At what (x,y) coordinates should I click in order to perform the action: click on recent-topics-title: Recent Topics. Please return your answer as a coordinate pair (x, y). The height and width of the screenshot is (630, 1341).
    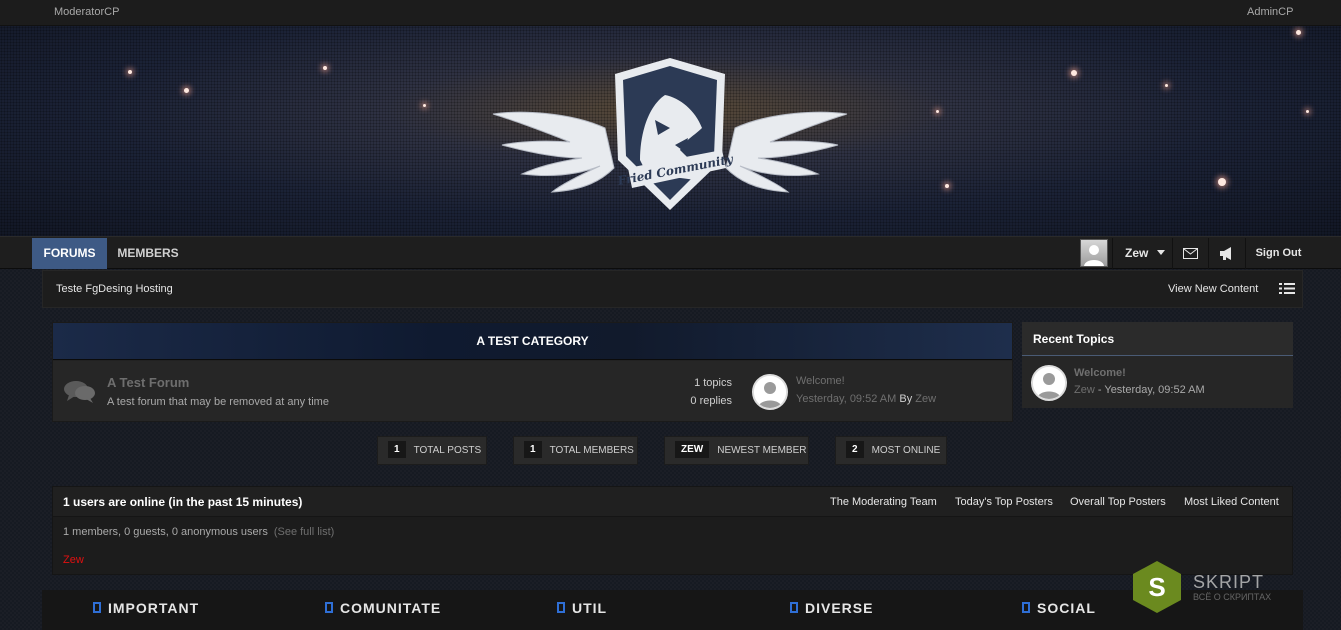
    Looking at the image, I should click on (1157, 339).